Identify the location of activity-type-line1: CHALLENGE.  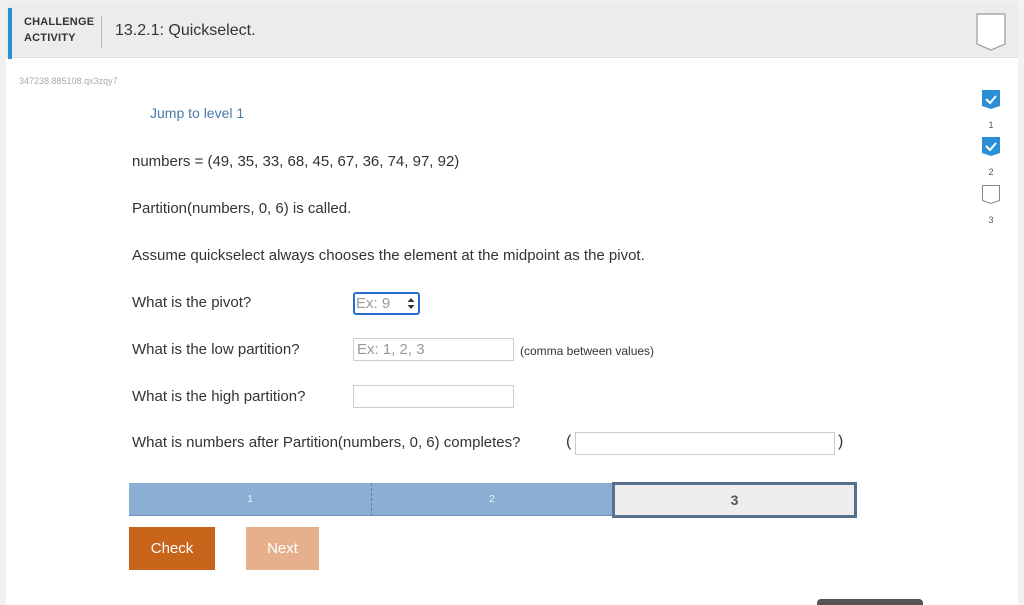
(59, 22).